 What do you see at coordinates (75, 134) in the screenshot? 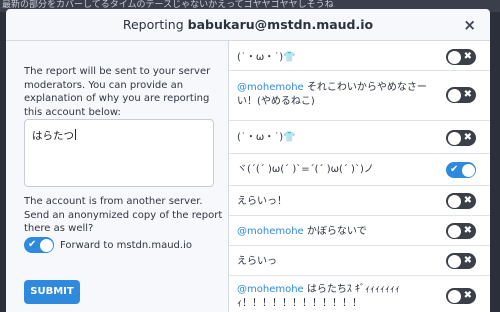
I see `text-caret` at bounding box center [75, 134].